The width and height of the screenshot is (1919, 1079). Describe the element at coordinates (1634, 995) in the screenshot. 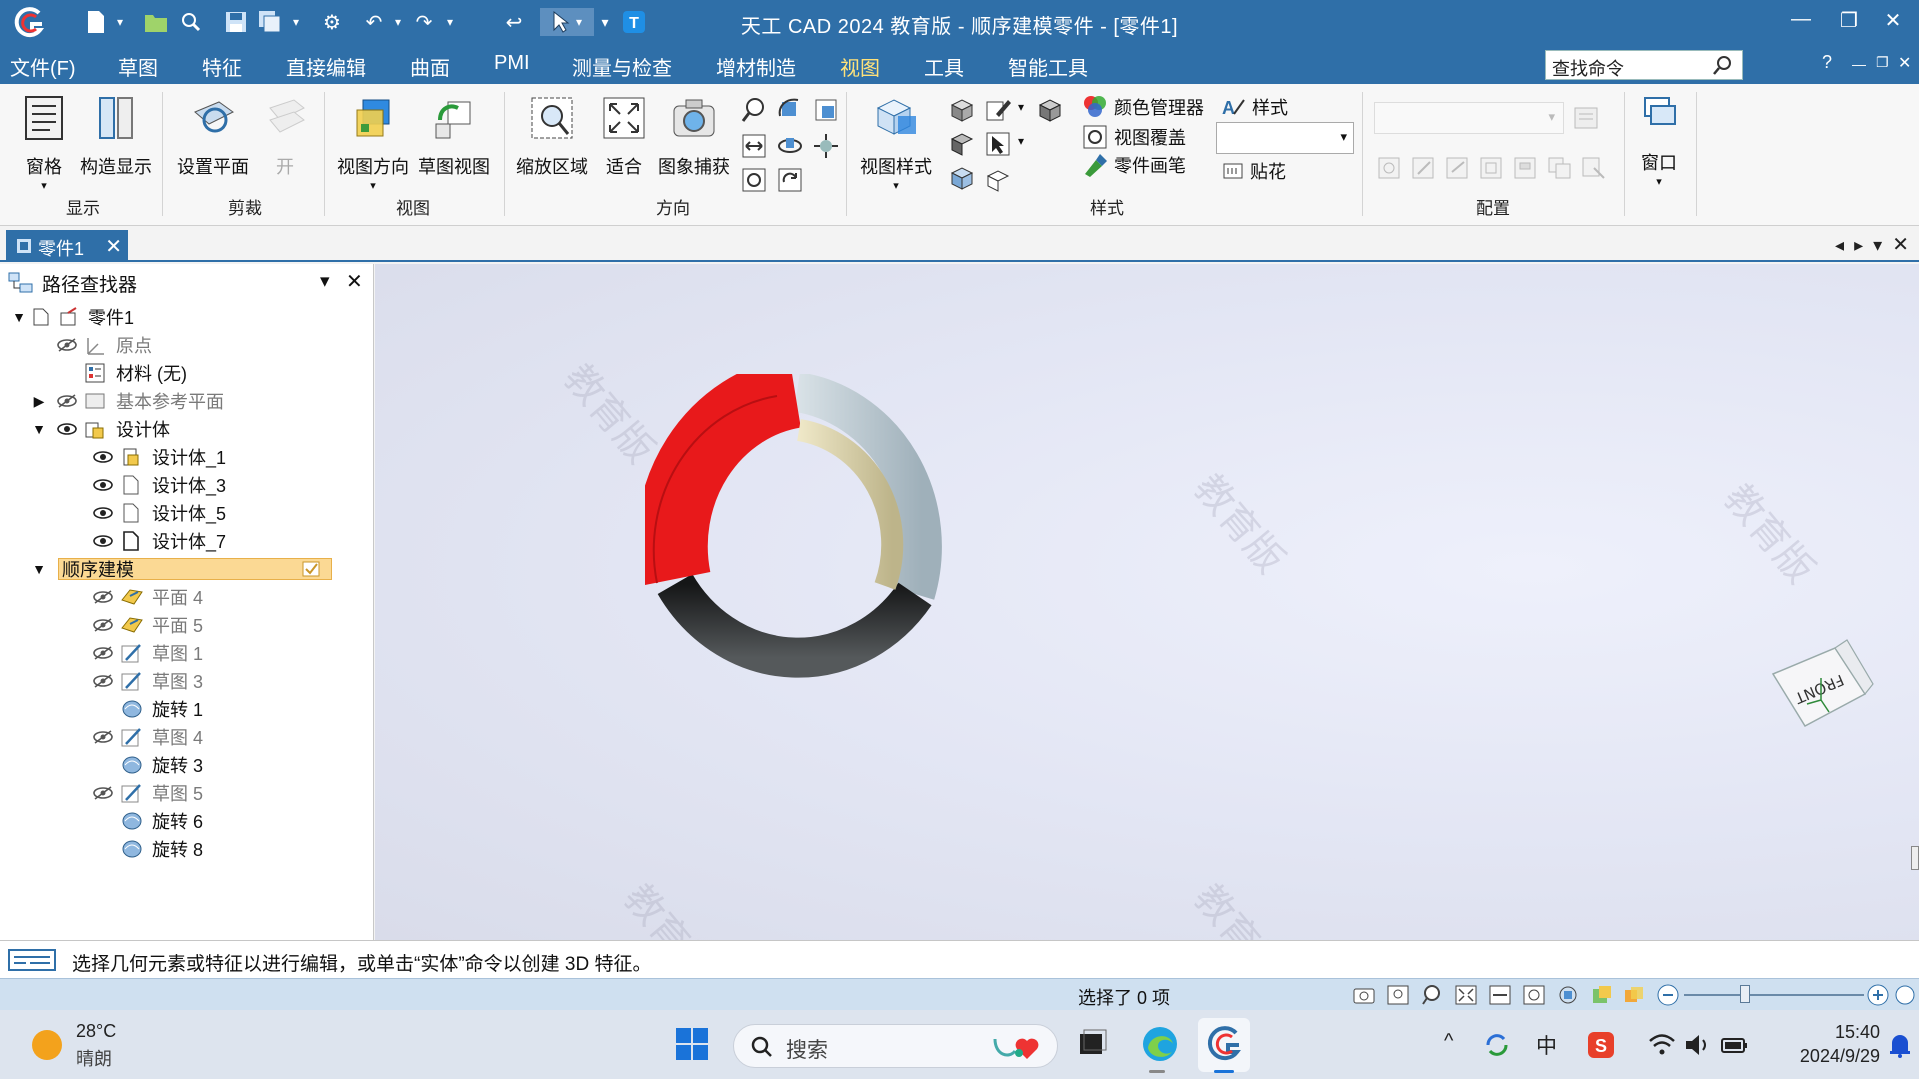

I see `status-style-icon` at that location.